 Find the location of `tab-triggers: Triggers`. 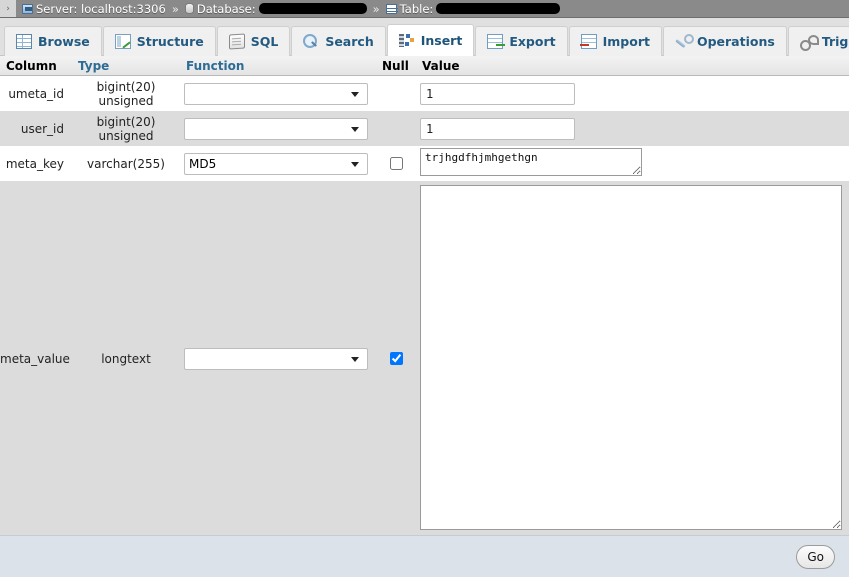

tab-triggers: Triggers is located at coordinates (818, 41).